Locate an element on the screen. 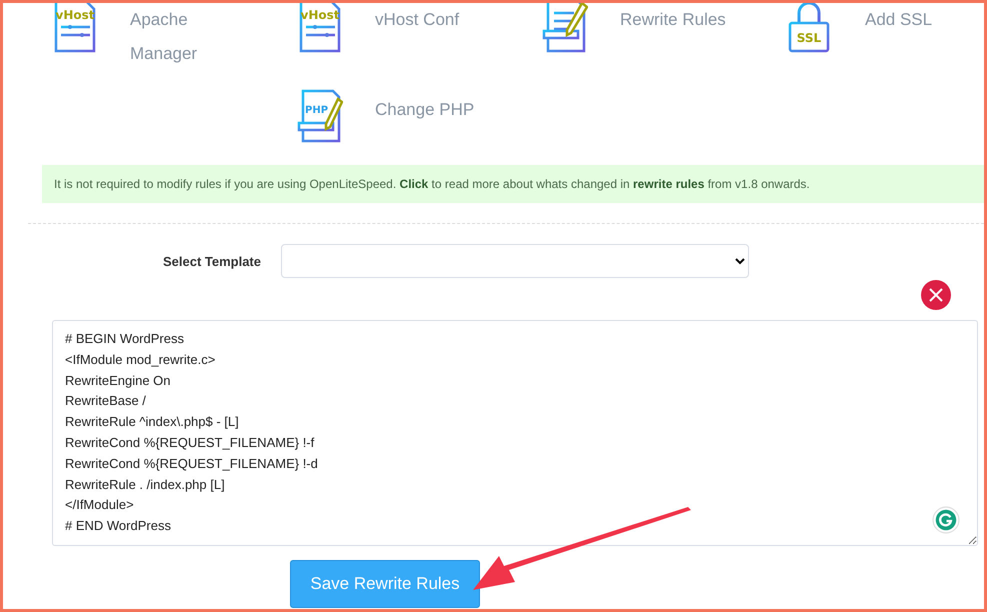 This screenshot has height=612, width=987. save-button: Save Rewrite Rules is located at coordinates (385, 584).